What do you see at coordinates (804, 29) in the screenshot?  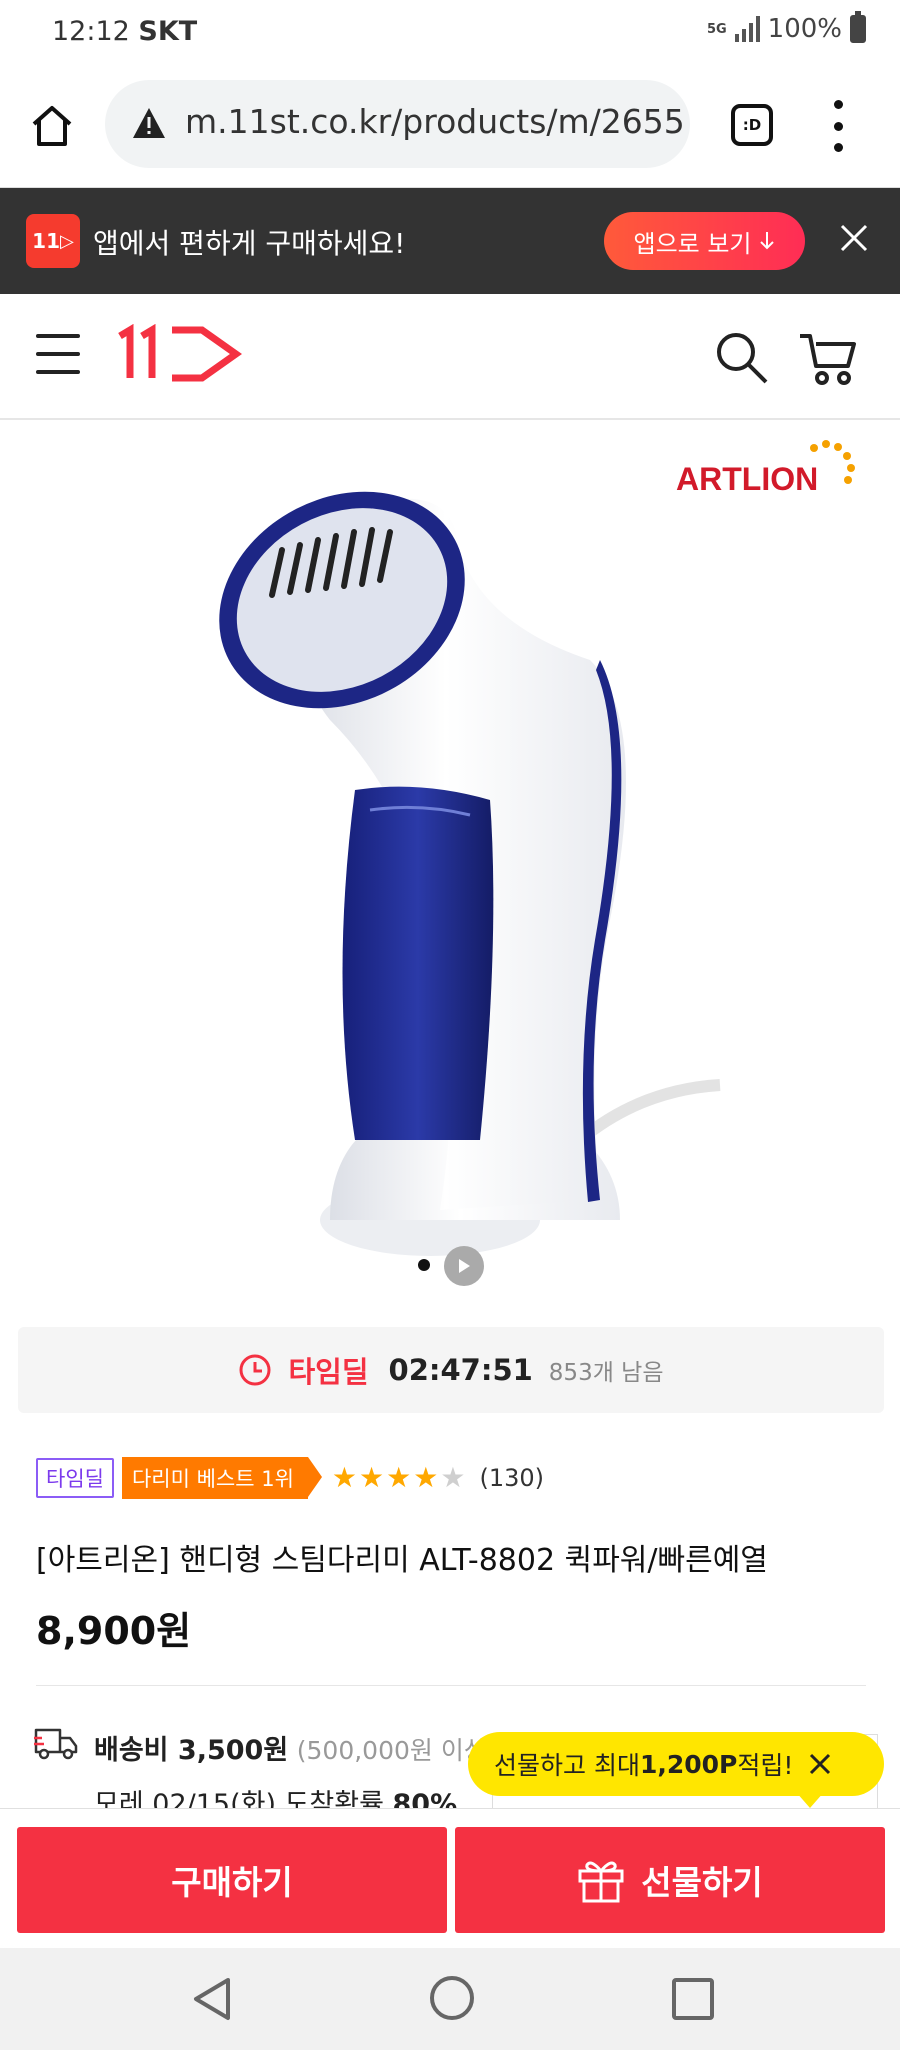 I see `battery-percent: 100%` at bounding box center [804, 29].